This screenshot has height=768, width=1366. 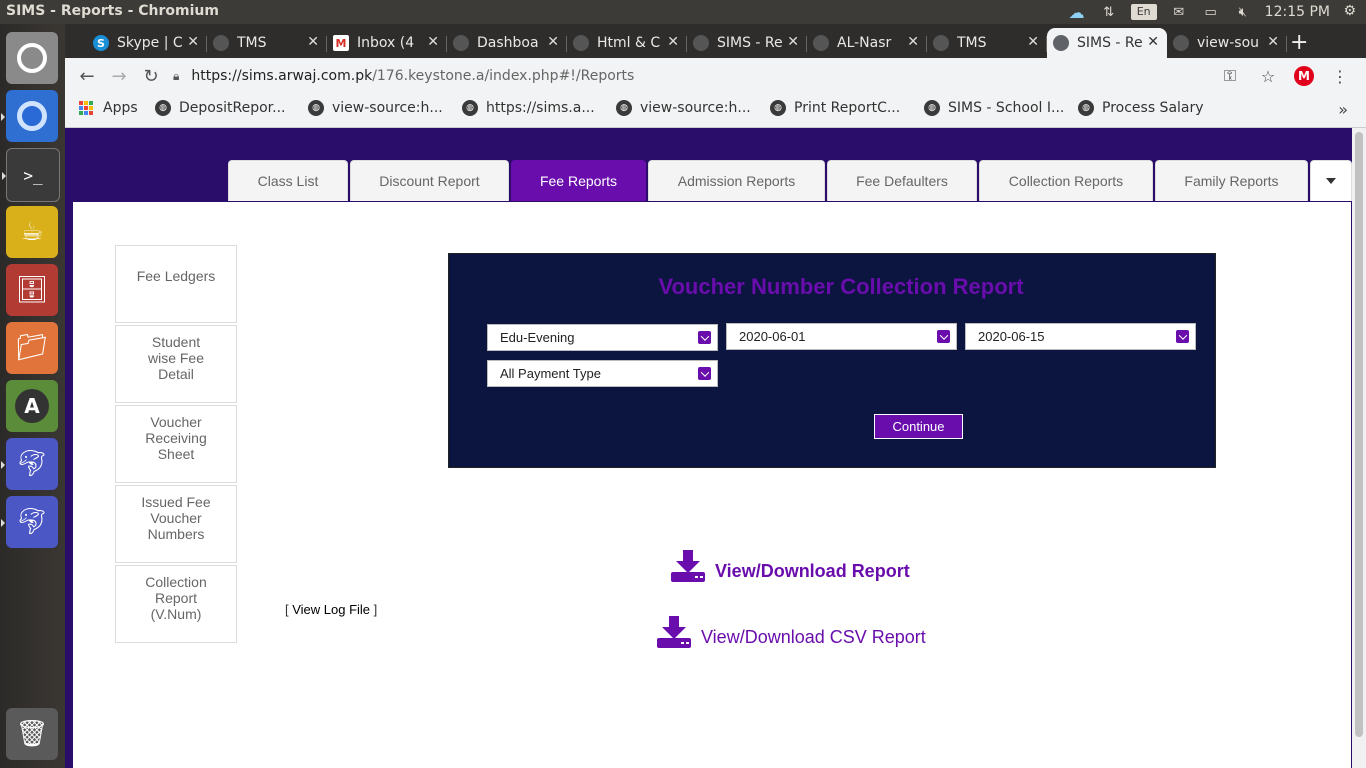 What do you see at coordinates (119, 76) in the screenshot?
I see `forward-arrow-icon: →` at bounding box center [119, 76].